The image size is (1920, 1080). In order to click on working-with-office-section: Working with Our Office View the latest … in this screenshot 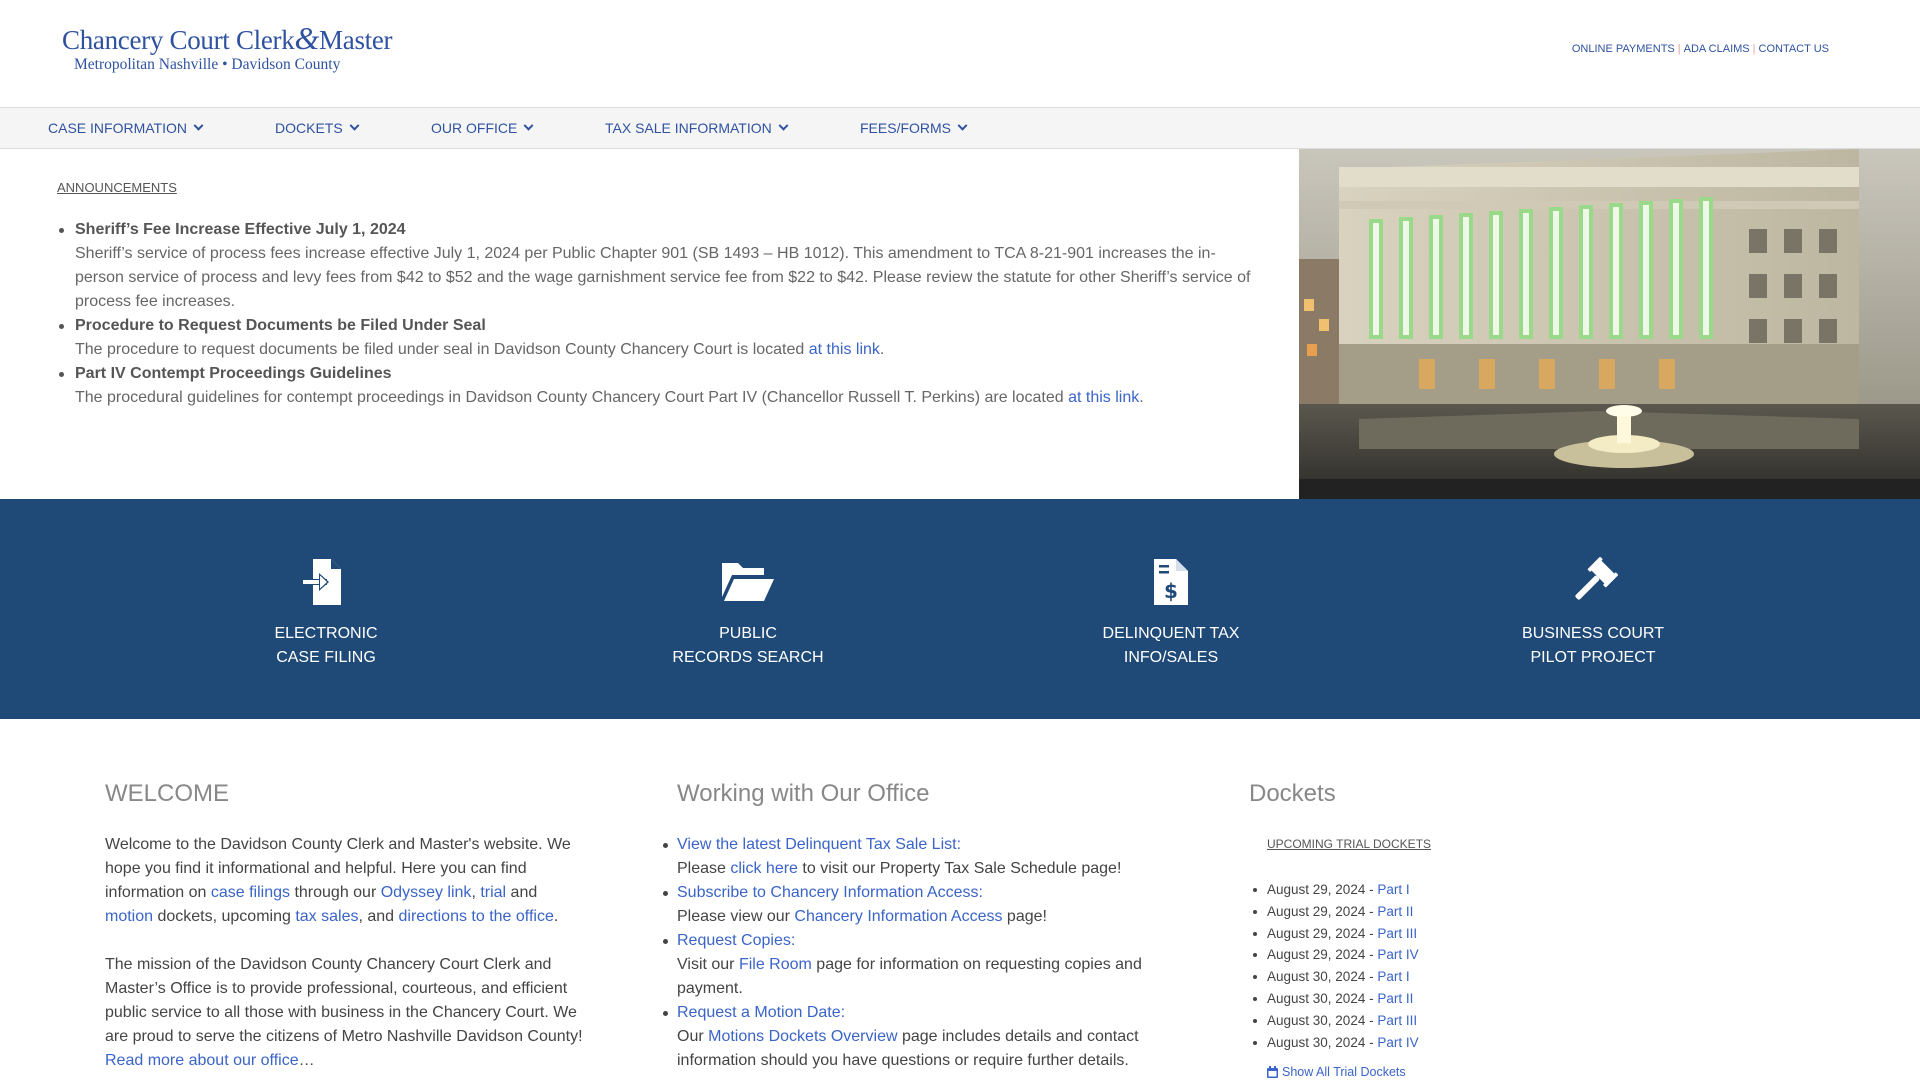, I will do `click(910, 926)`.